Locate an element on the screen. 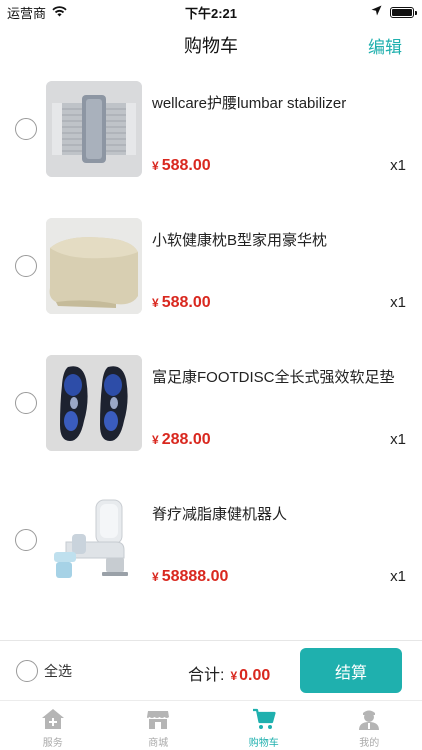 Image resolution: width=422 pixels, height=750 pixels. total-summary: 合计: ¥0.00 is located at coordinates (229, 673).